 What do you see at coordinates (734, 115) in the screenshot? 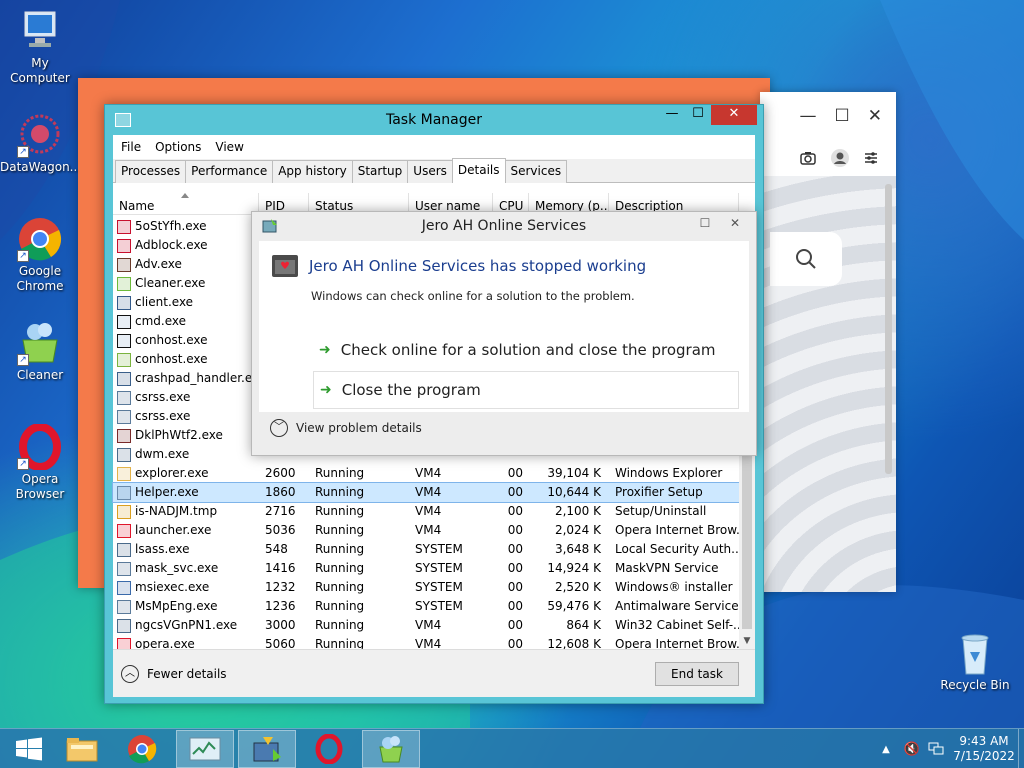
I see `close-button: ✕` at bounding box center [734, 115].